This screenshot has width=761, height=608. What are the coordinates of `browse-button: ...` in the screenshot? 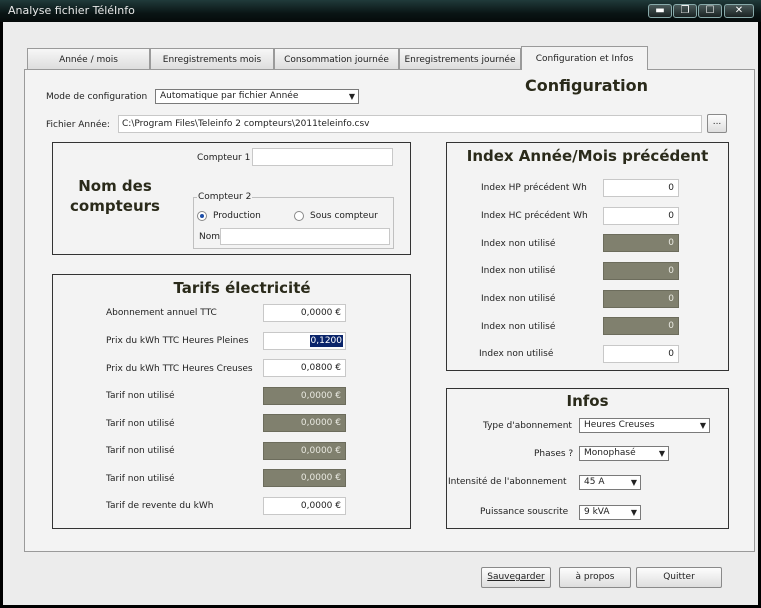 It's located at (717, 123).